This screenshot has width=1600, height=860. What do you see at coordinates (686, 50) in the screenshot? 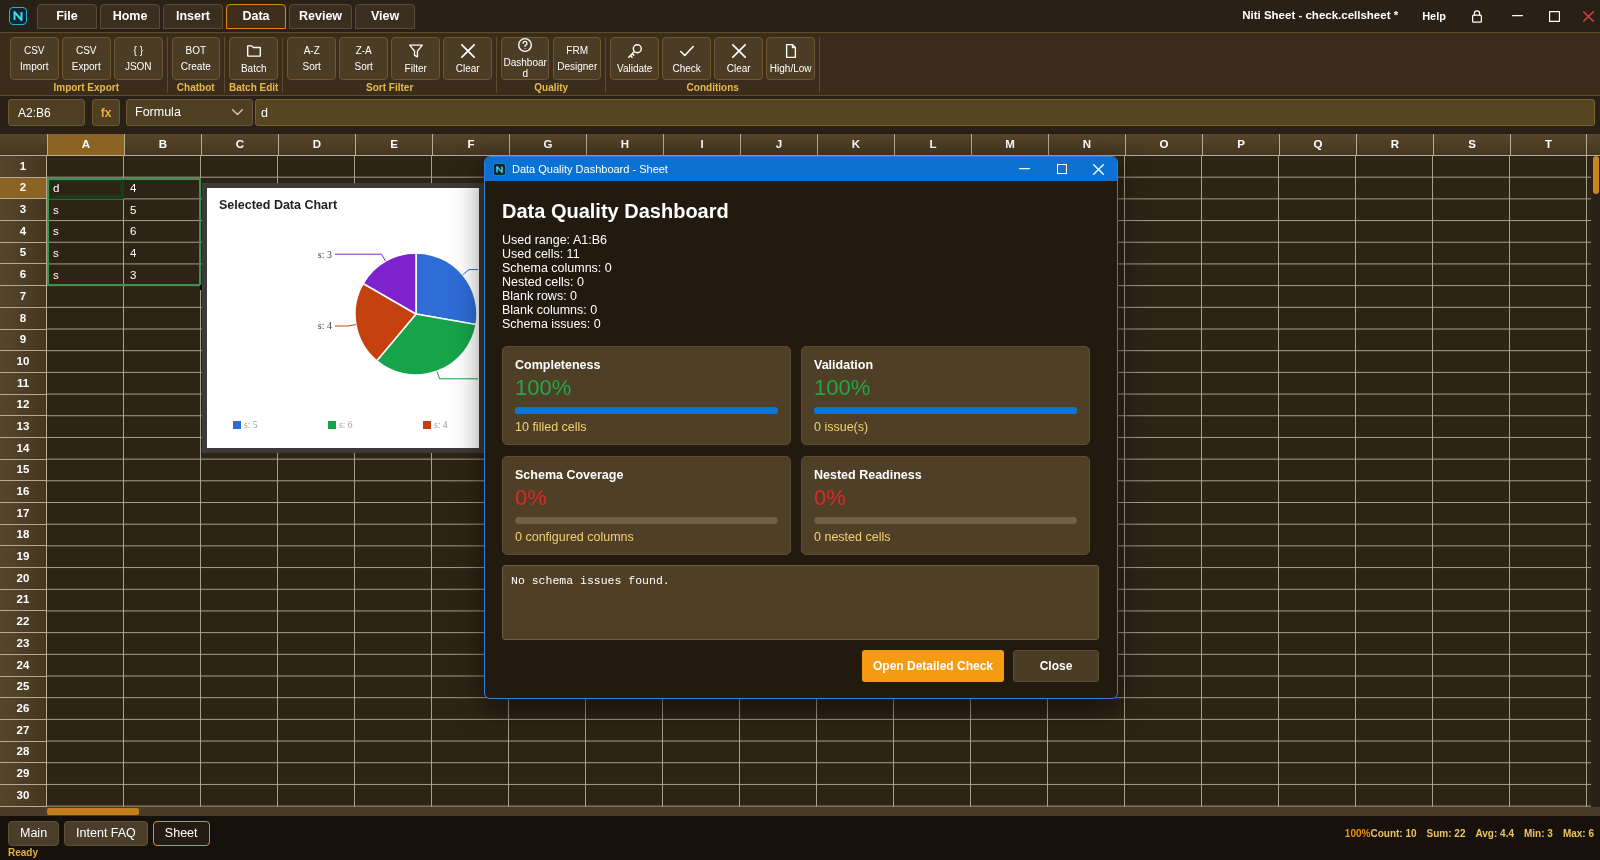
I see `check-icon` at bounding box center [686, 50].